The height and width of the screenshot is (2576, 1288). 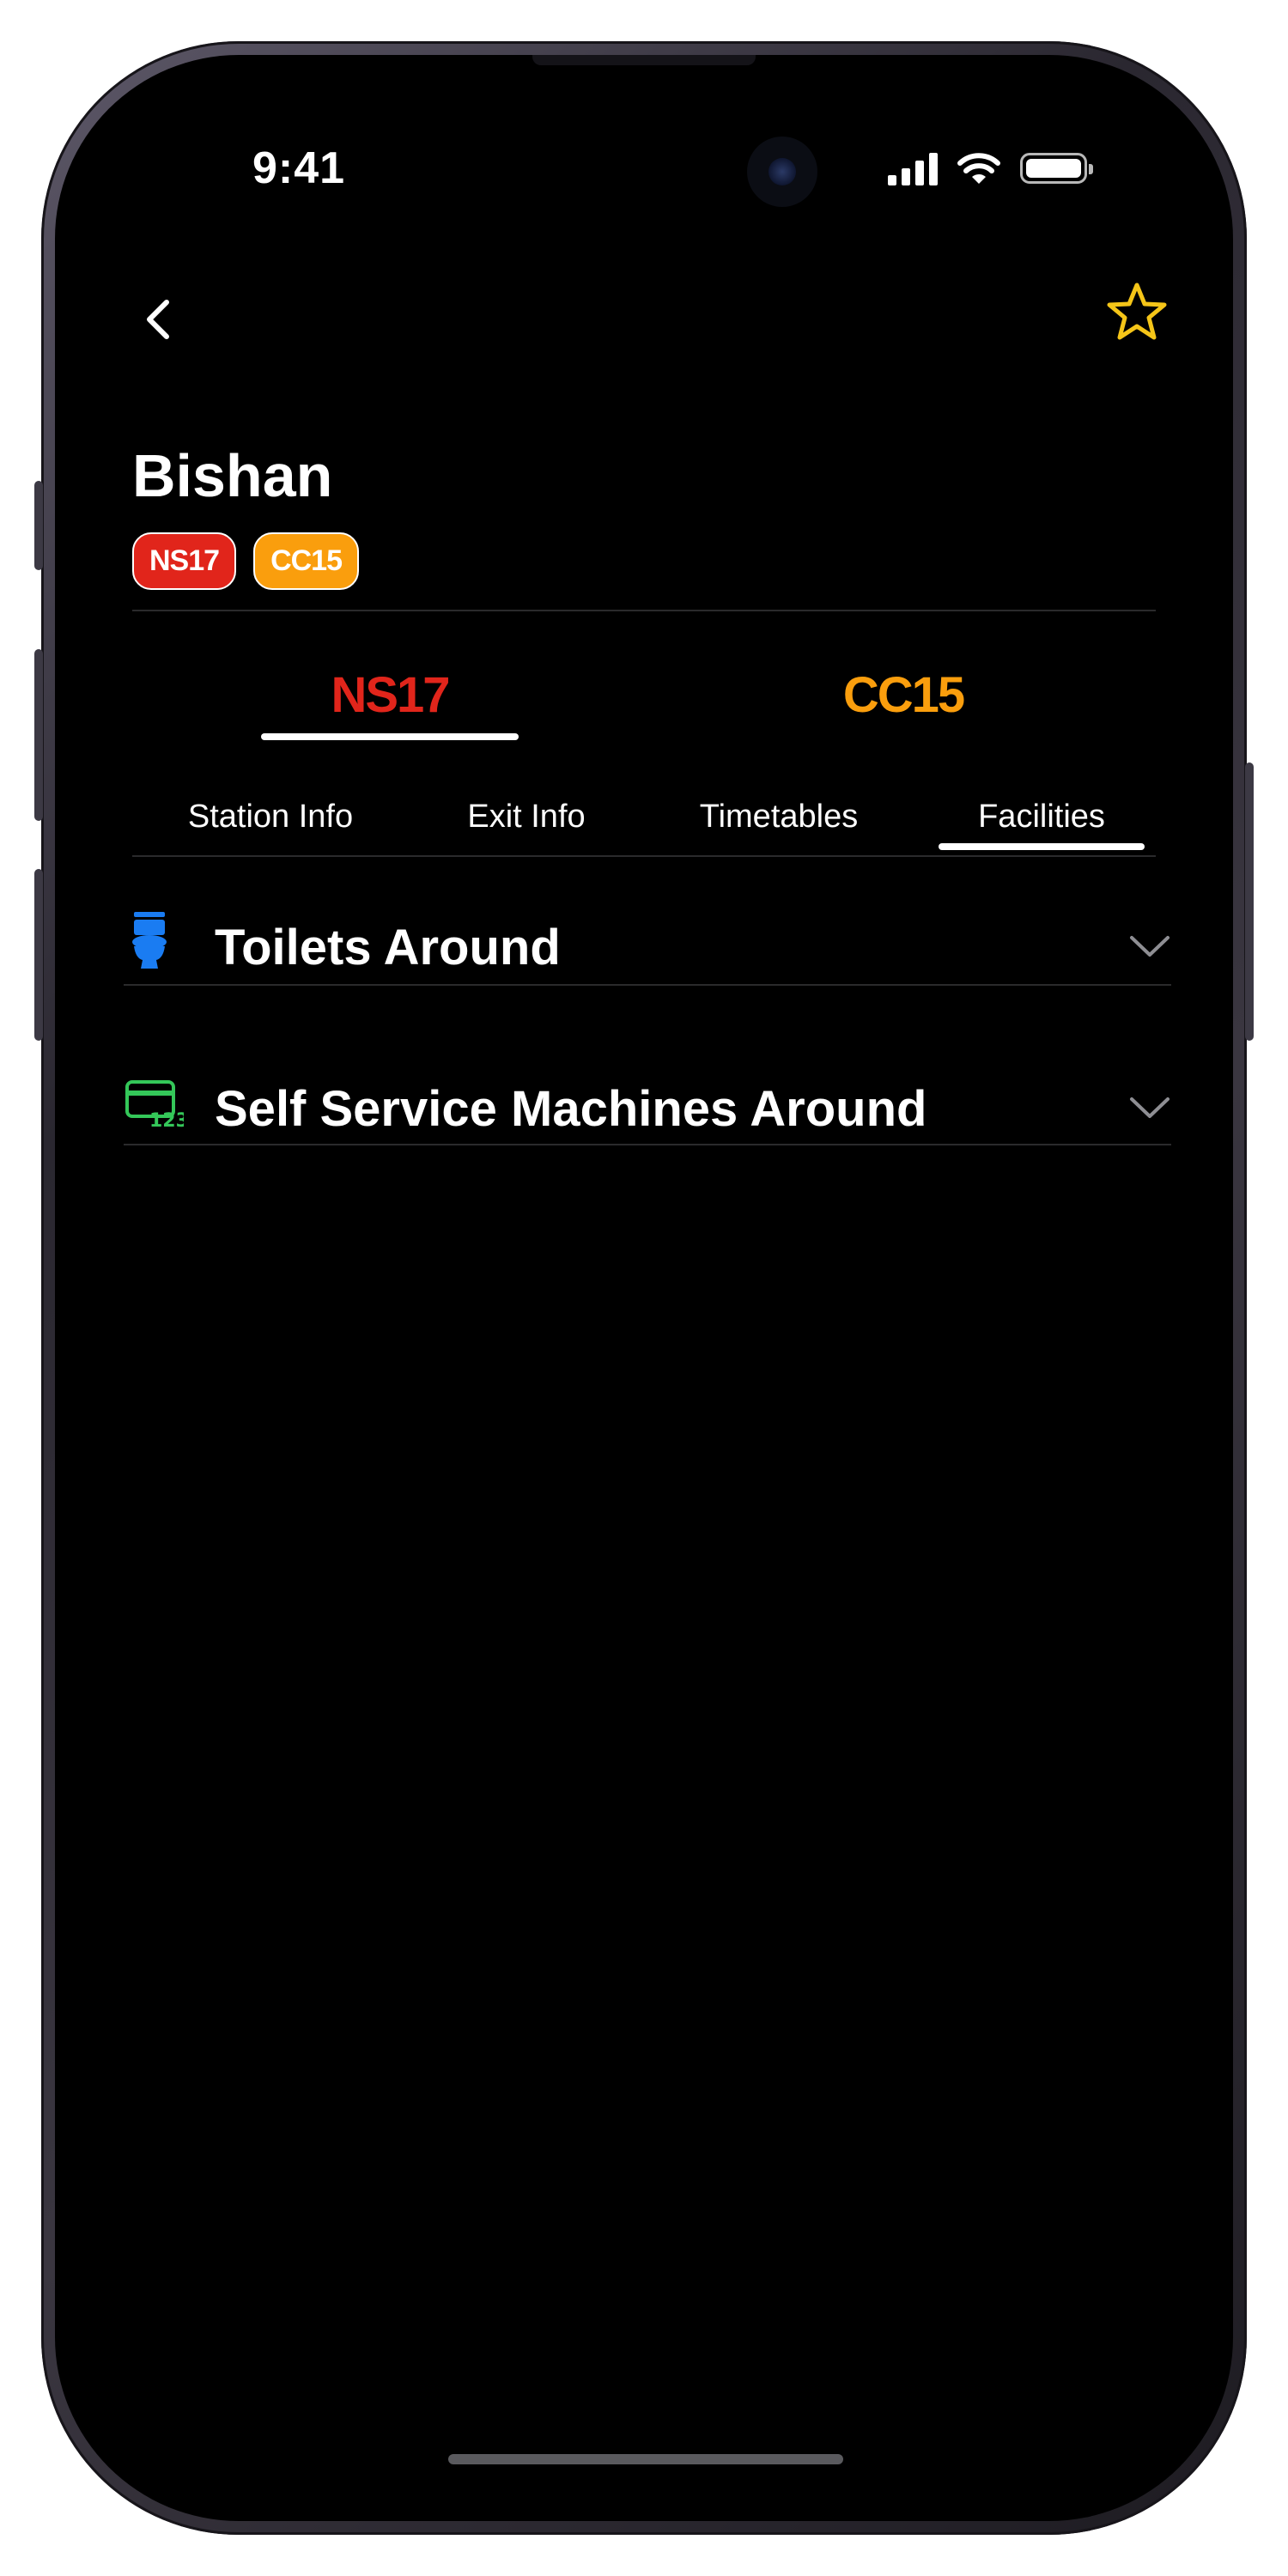 What do you see at coordinates (1042, 817) in the screenshot?
I see `tab-facilities: Facilities` at bounding box center [1042, 817].